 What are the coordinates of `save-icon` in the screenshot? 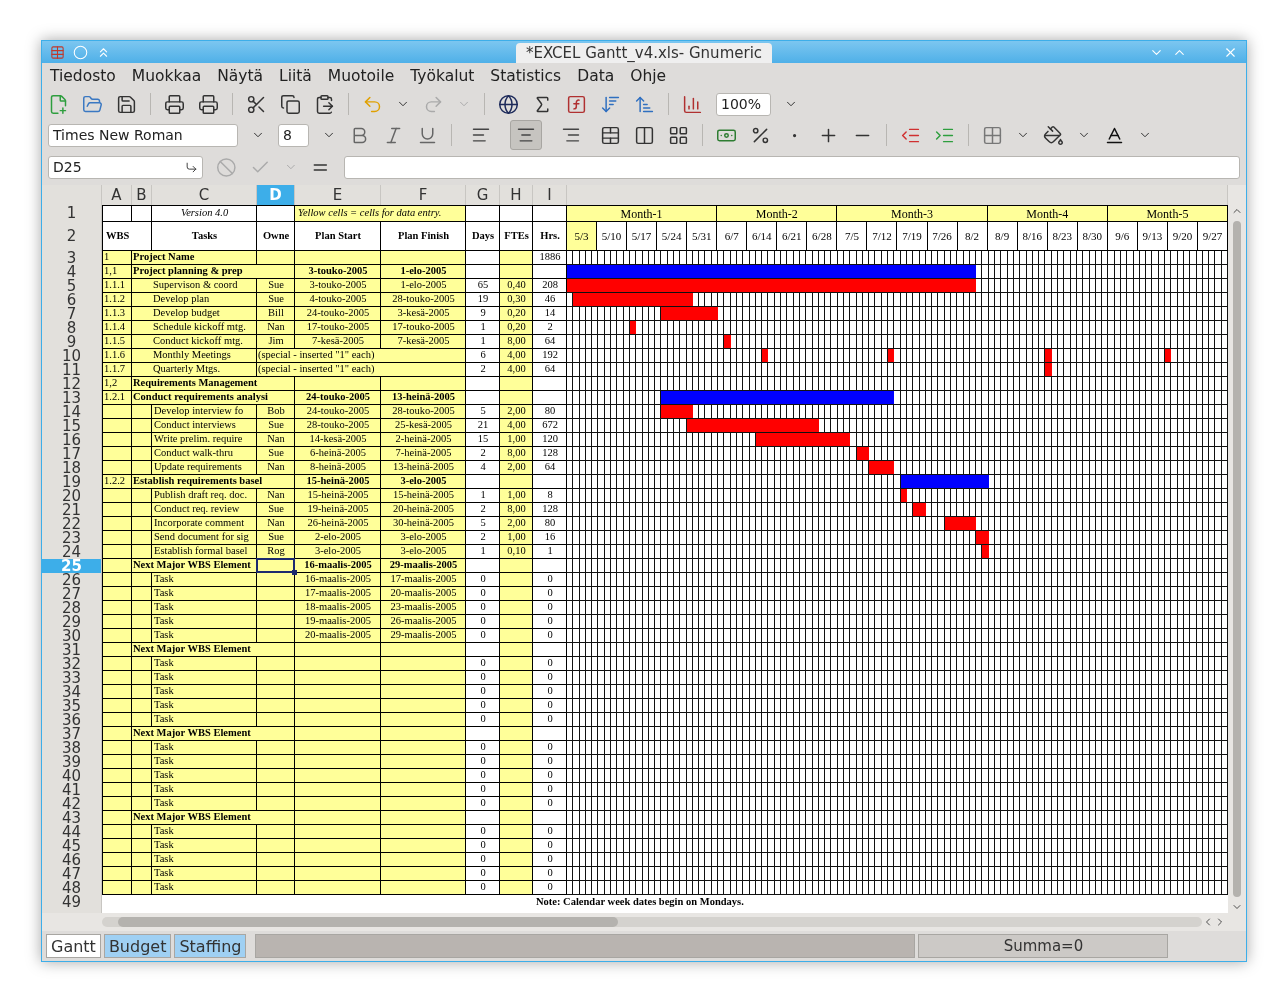 It's located at (126, 104).